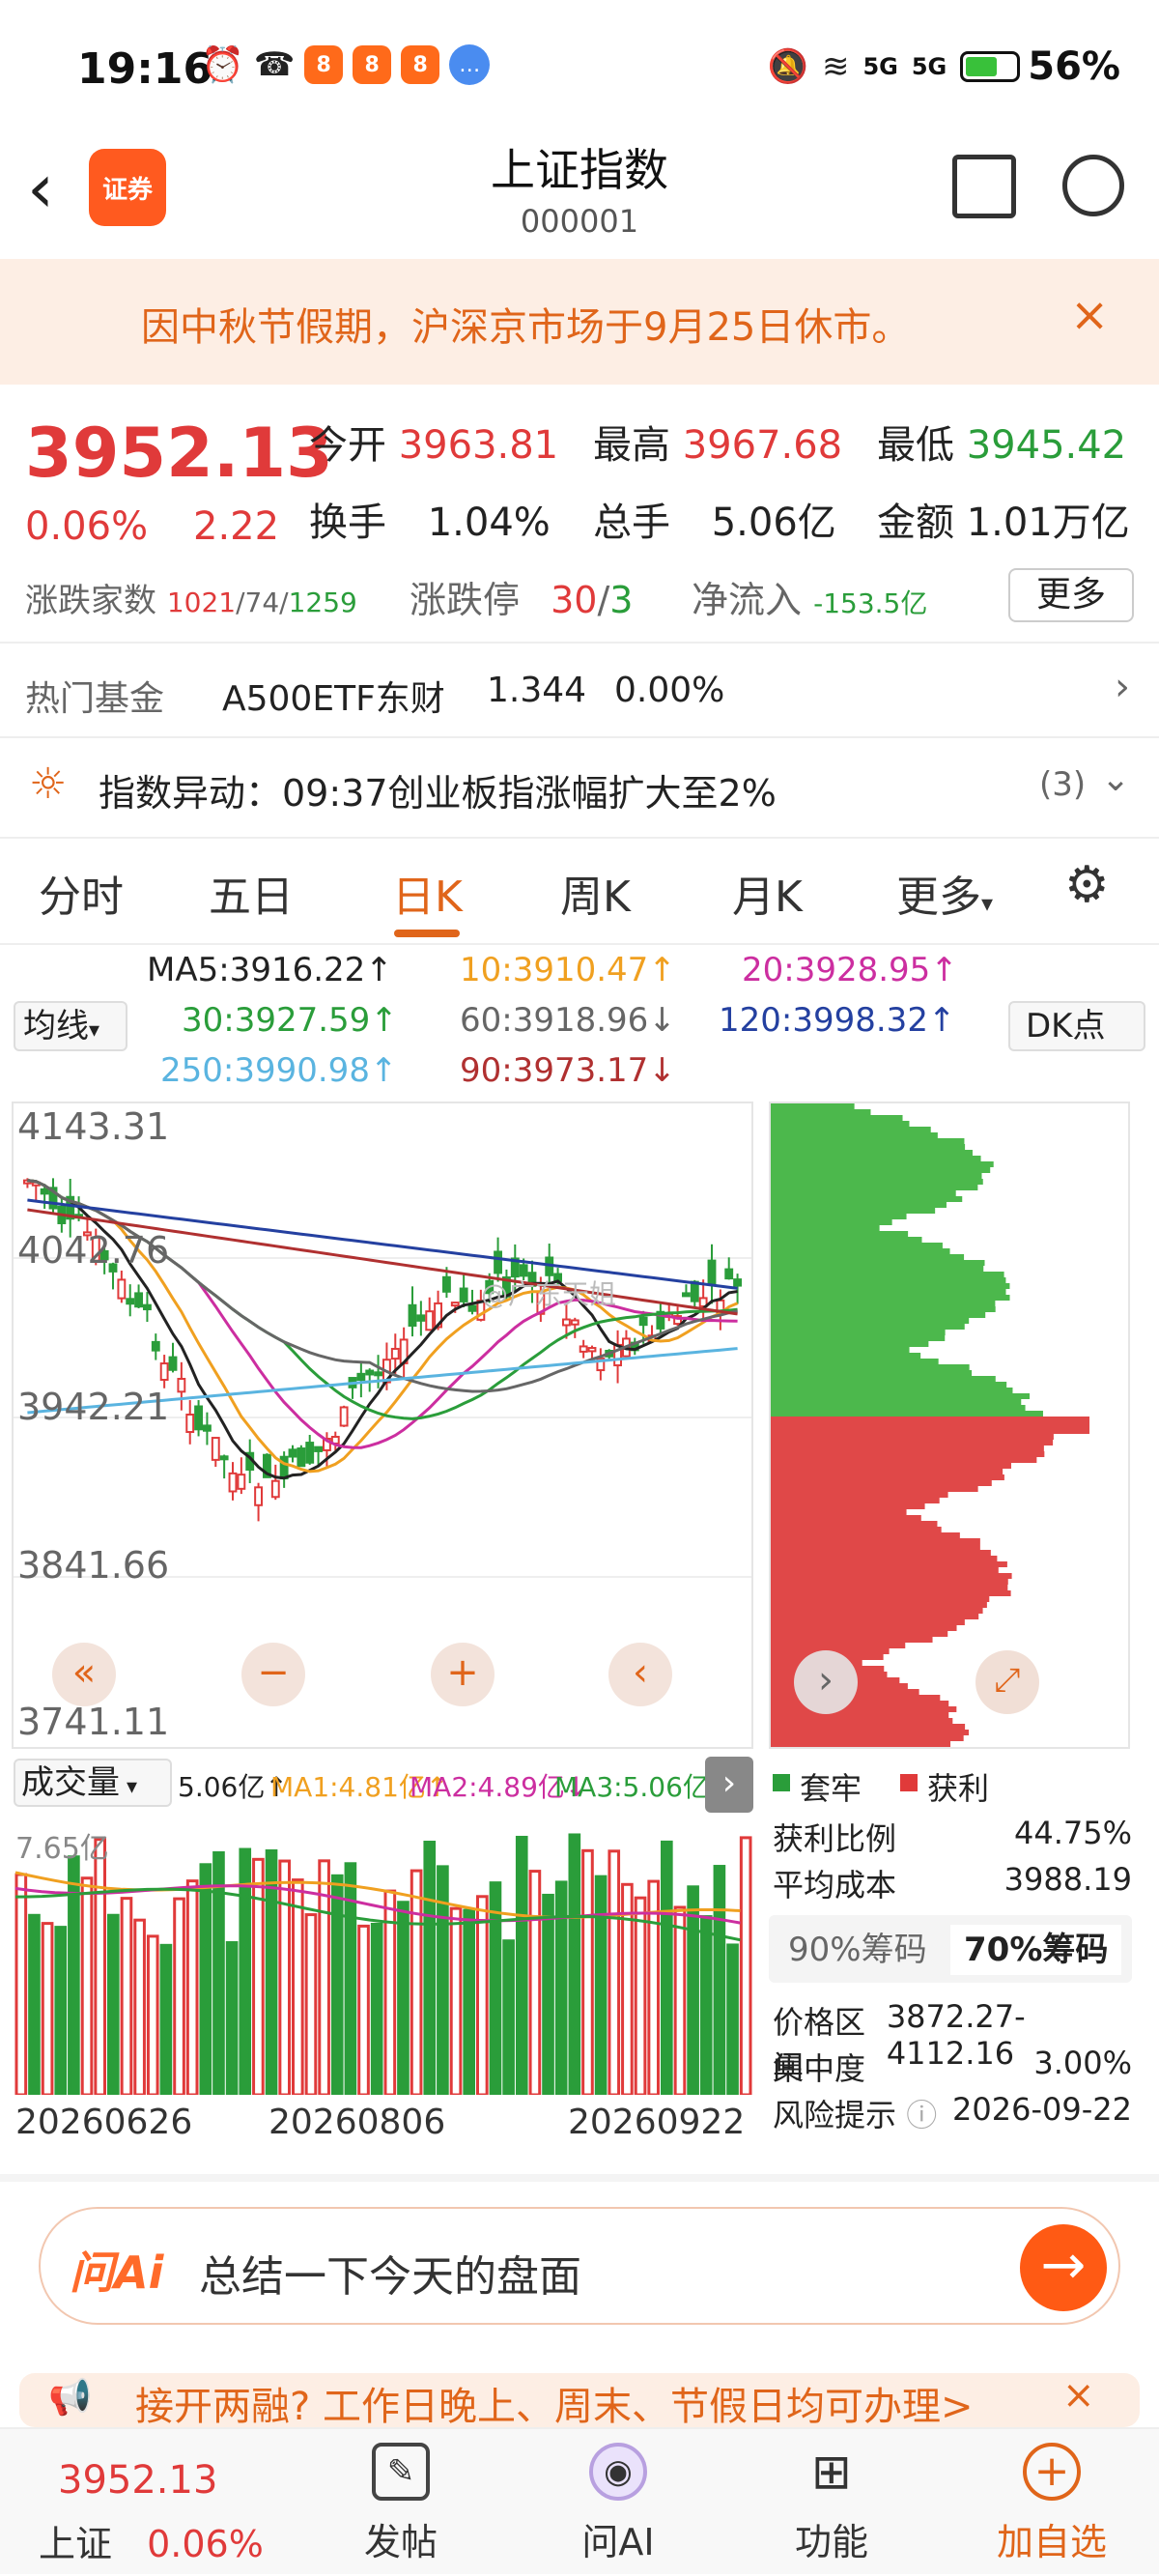 Image resolution: width=1159 pixels, height=2576 pixels. What do you see at coordinates (1042, 2110) in the screenshot?
I see `risk-date: 2026-09-22` at bounding box center [1042, 2110].